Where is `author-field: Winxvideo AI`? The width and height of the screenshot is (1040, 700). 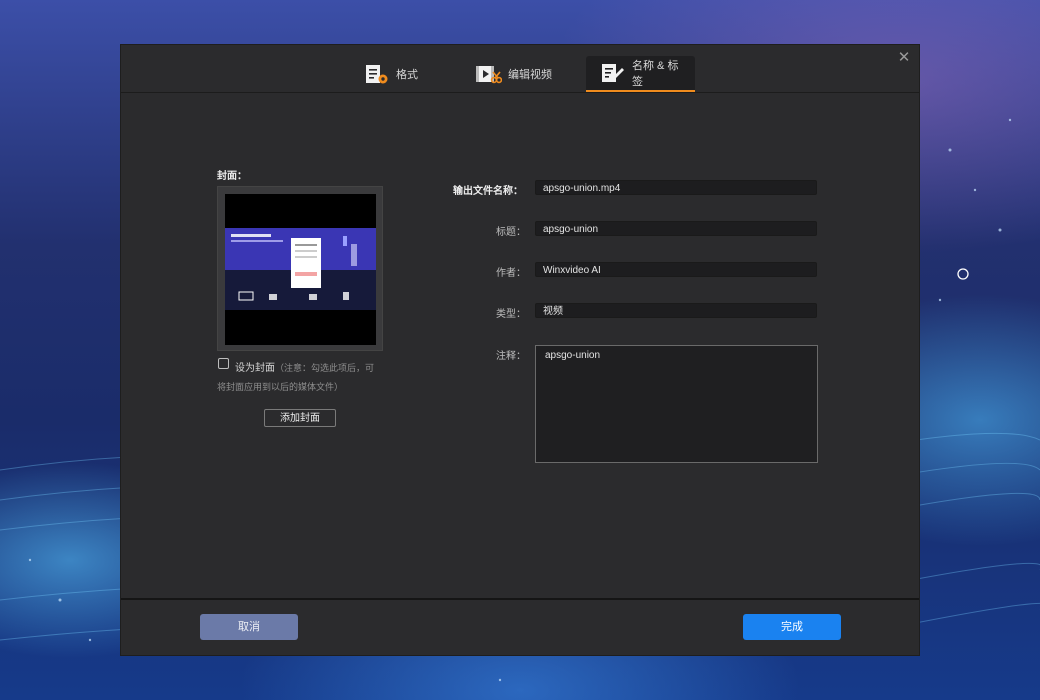 author-field: Winxvideo AI is located at coordinates (676, 269).